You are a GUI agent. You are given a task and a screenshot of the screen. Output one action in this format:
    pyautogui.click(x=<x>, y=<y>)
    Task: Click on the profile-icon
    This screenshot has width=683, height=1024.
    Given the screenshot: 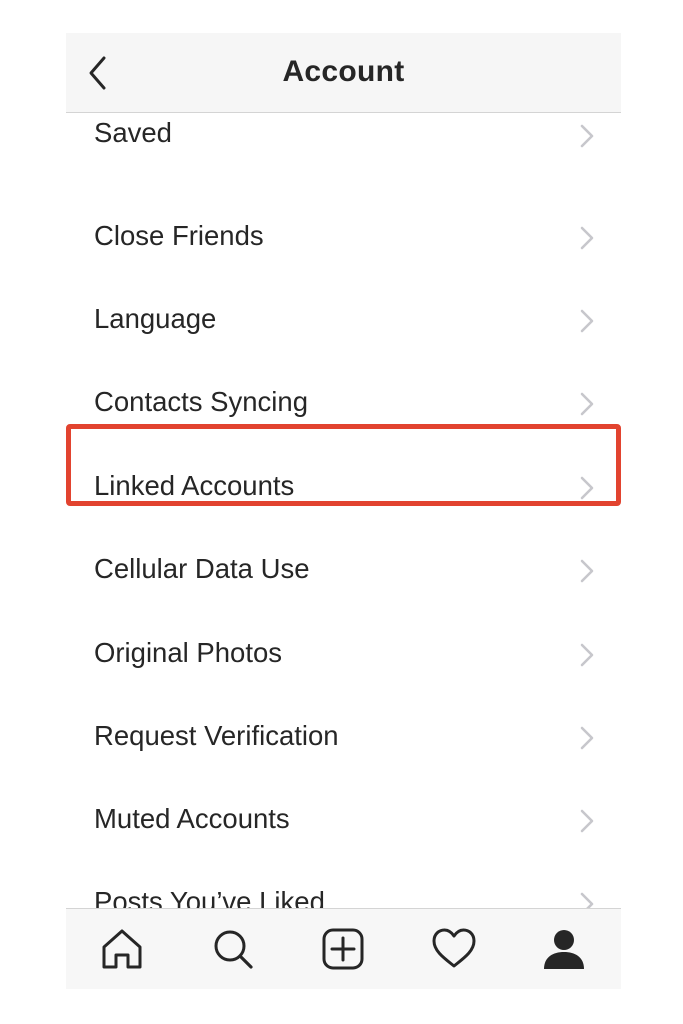 What is the action you would take?
    pyautogui.click(x=564, y=949)
    